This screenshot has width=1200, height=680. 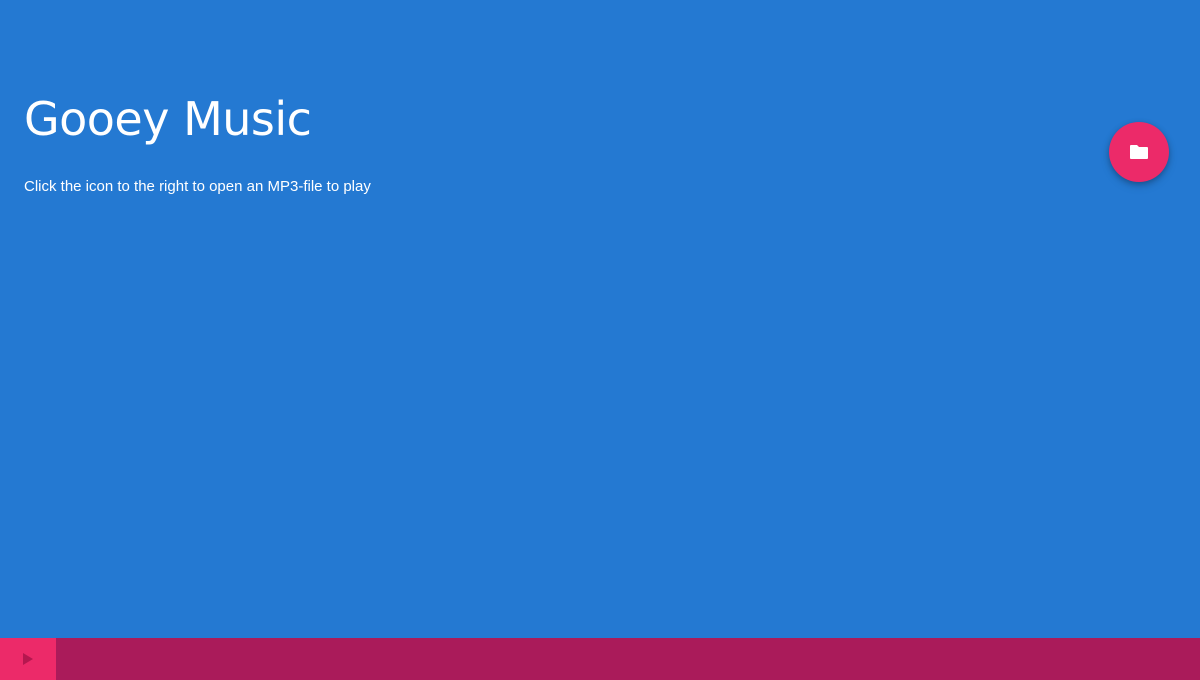 I want to click on progress-track, so click(x=628, y=659).